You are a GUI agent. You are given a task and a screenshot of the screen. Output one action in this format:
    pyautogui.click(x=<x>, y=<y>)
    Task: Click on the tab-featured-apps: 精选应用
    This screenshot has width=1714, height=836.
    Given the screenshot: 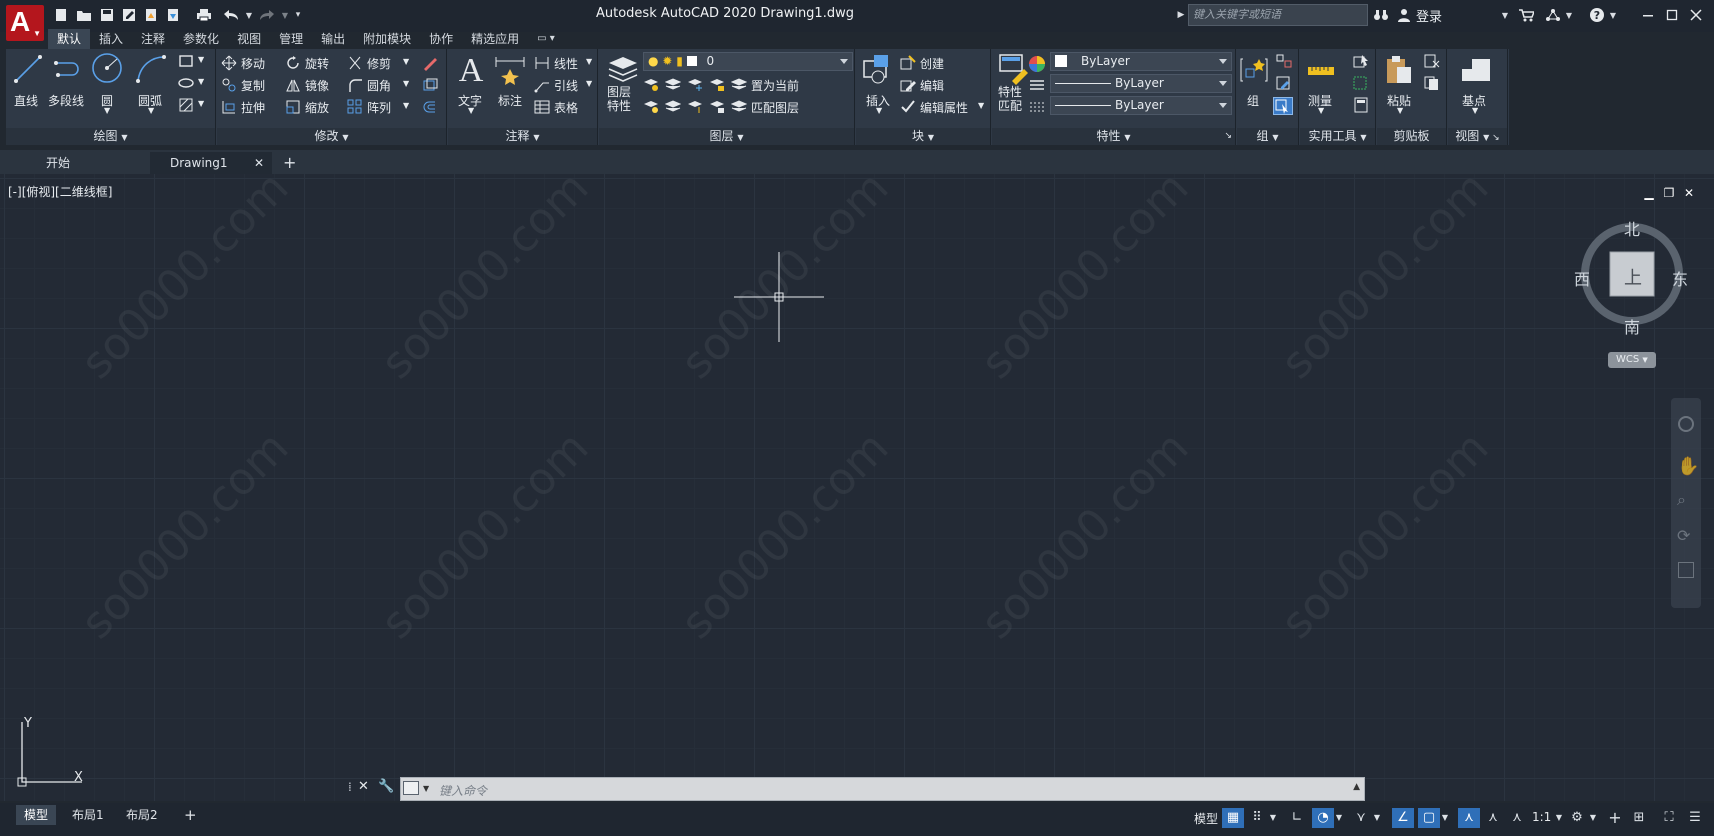 What is the action you would take?
    pyautogui.click(x=495, y=39)
    